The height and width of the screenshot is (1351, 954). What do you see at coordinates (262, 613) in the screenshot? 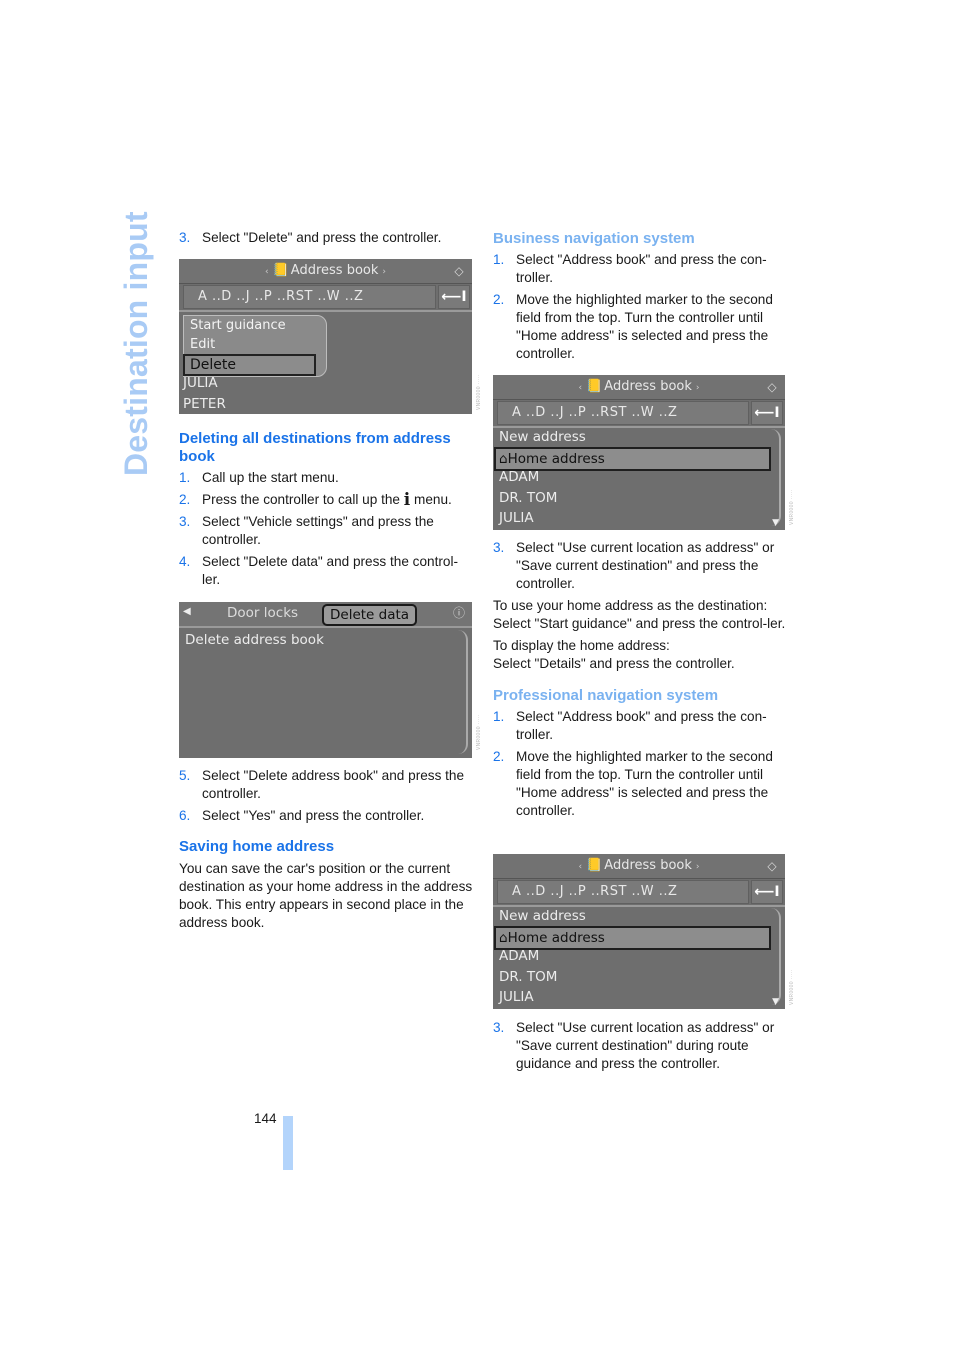
I see `tab-door-locks: Door locks` at bounding box center [262, 613].